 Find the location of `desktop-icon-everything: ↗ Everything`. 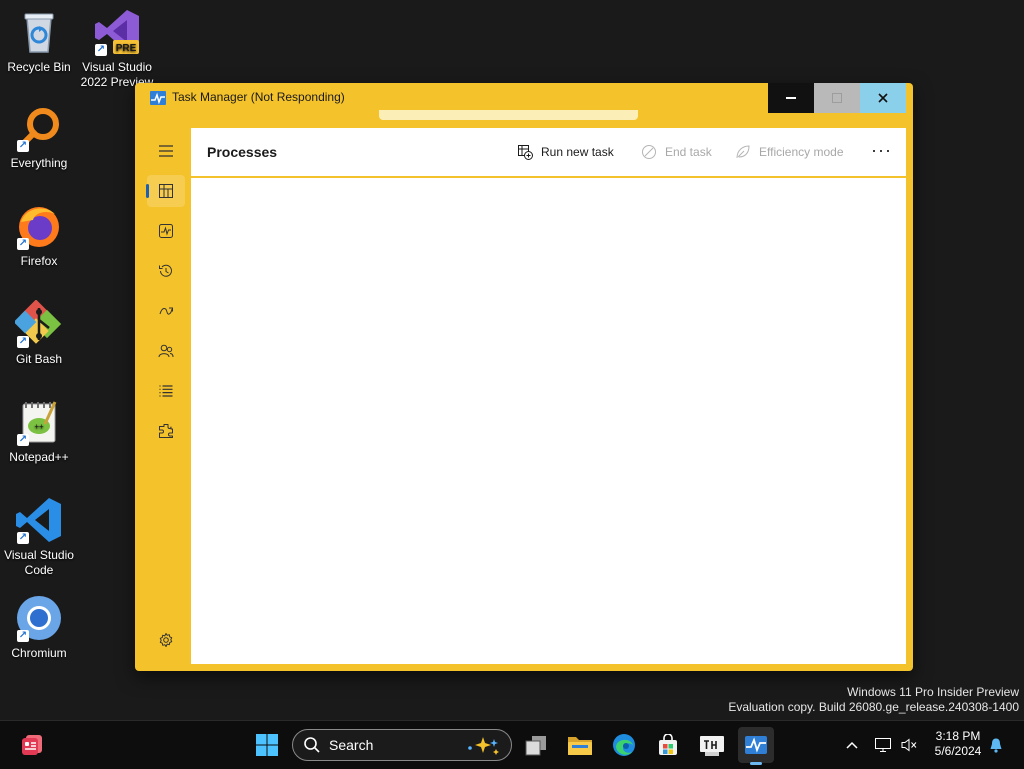

desktop-icon-everything: ↗ Everything is located at coordinates (39, 137).